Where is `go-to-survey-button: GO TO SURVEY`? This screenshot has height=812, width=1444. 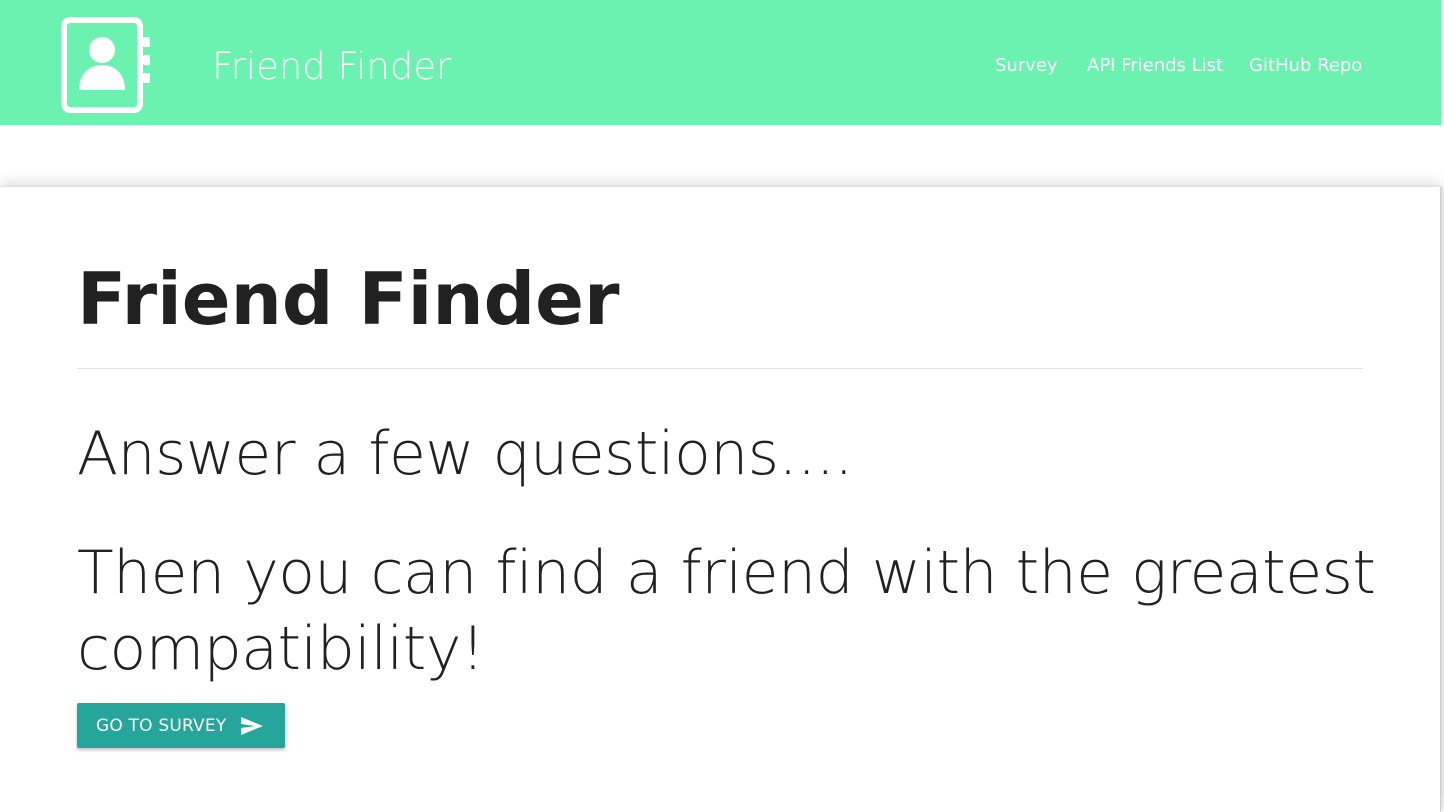 go-to-survey-button: GO TO SURVEY is located at coordinates (181, 725).